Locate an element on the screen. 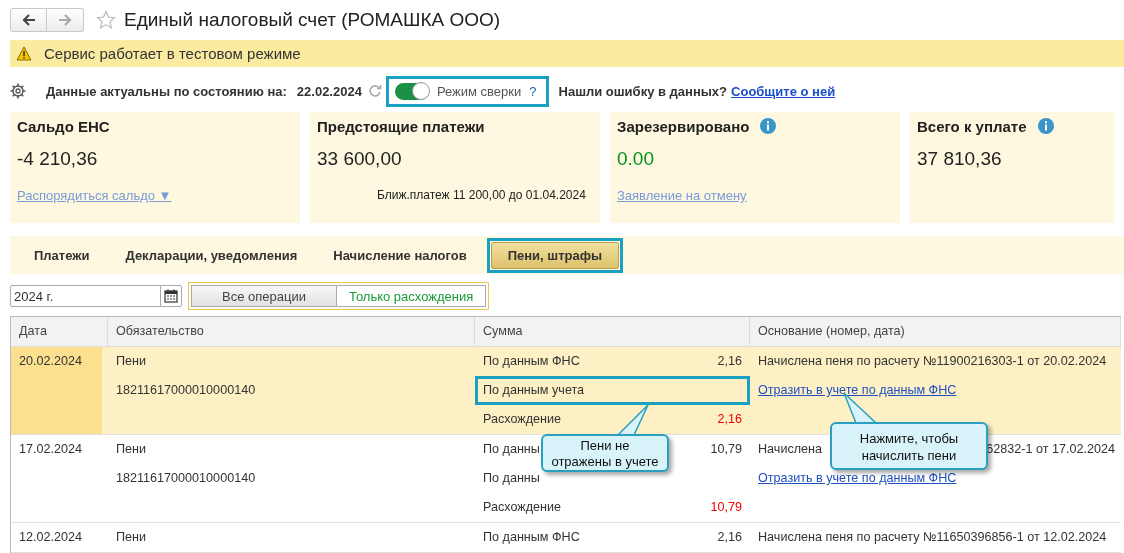 This screenshot has height=553, width=1124. status-date: 22.02.2024 is located at coordinates (329, 91).